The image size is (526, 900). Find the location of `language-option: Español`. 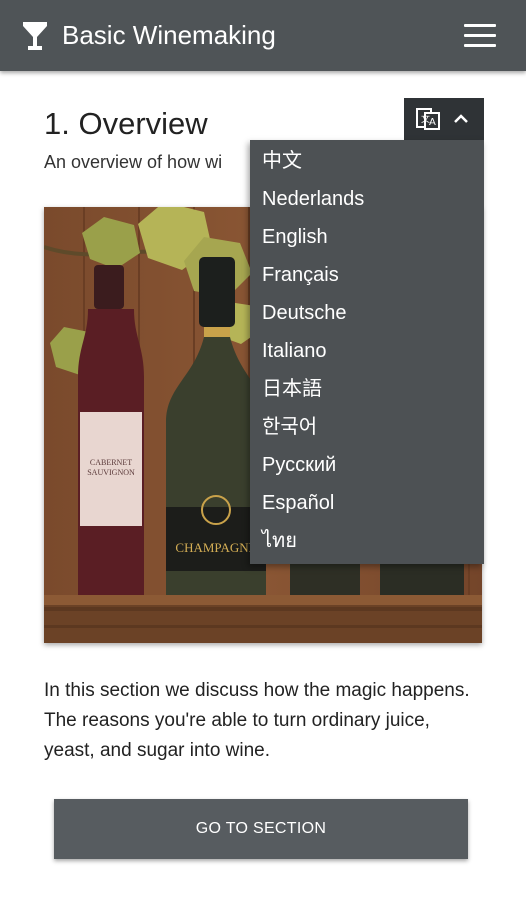

language-option: Español is located at coordinates (367, 503).